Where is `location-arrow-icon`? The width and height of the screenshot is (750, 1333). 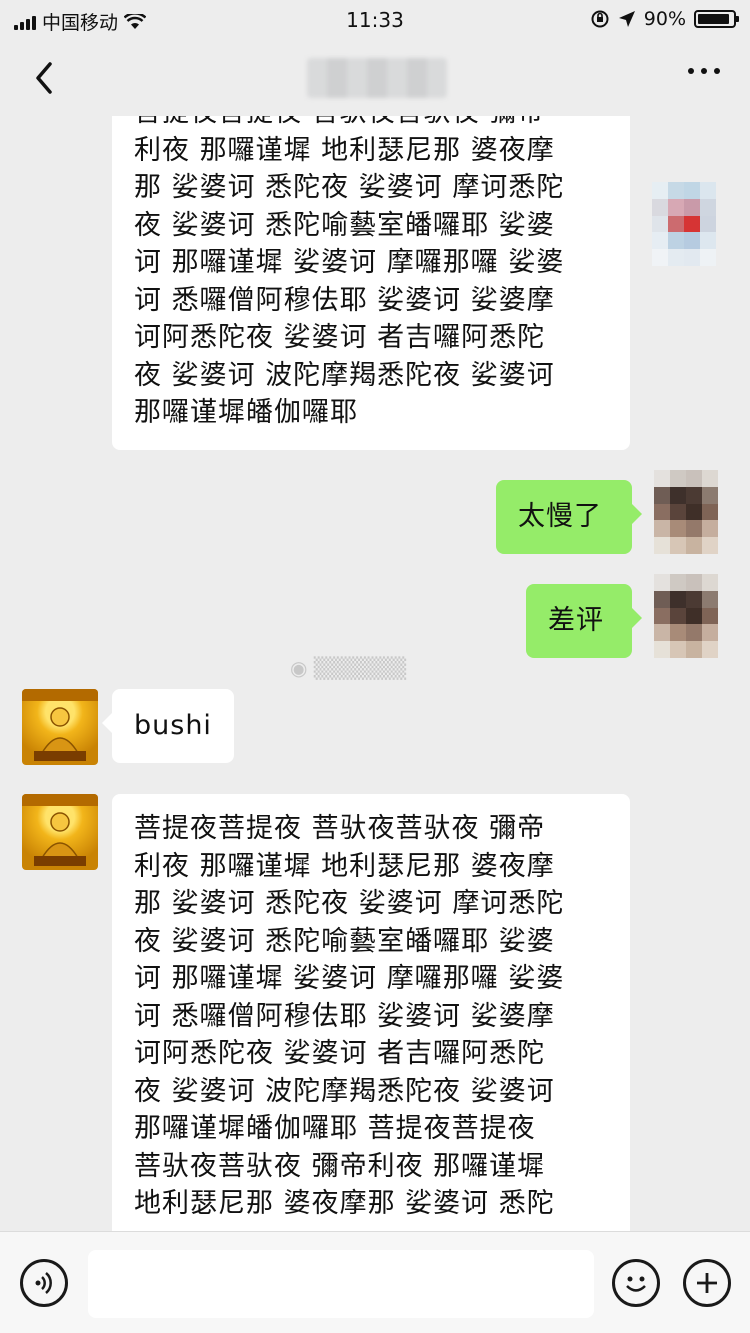
location-arrow-icon is located at coordinates (626, 19).